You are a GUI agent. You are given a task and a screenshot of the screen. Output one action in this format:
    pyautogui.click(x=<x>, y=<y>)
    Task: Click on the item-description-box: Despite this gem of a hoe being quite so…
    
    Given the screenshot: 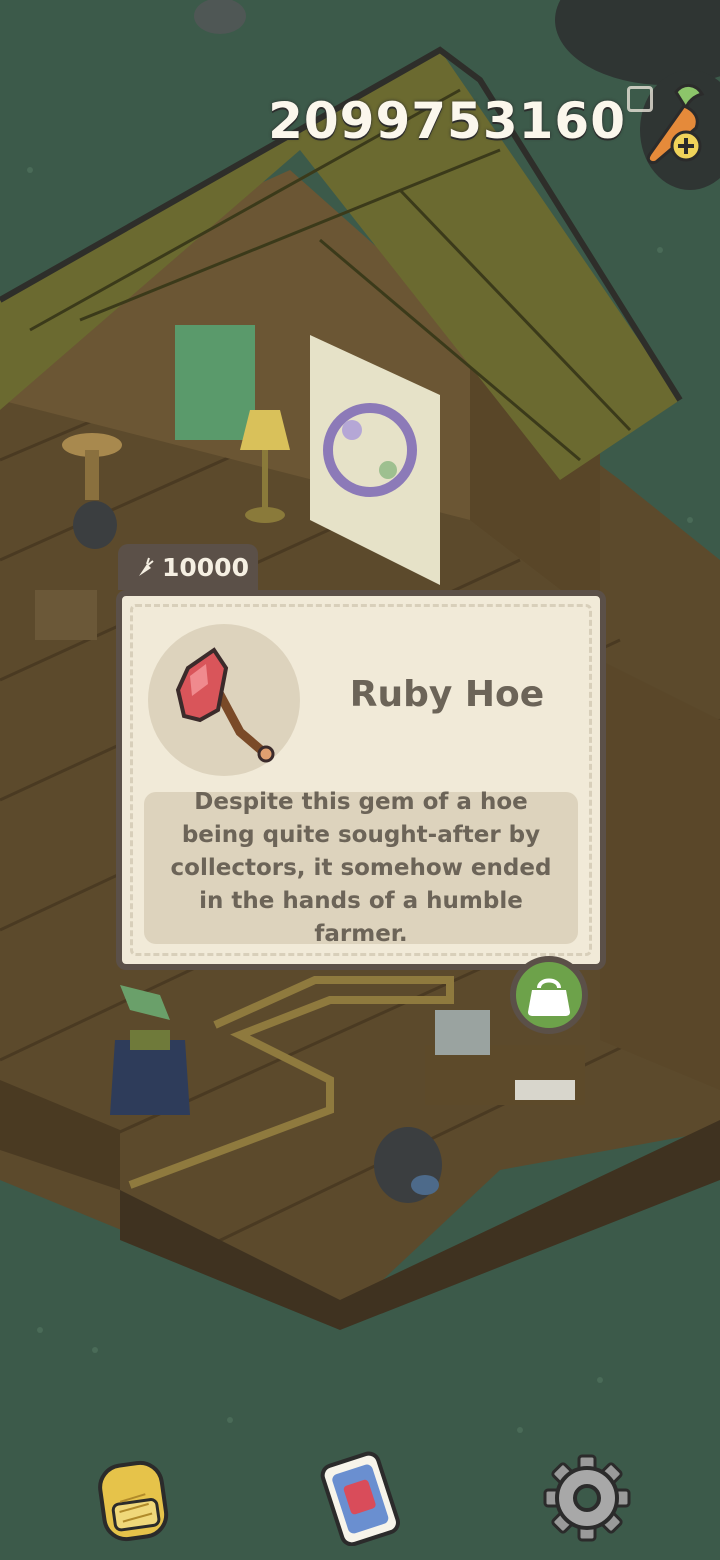 What is the action you would take?
    pyautogui.click(x=361, y=868)
    